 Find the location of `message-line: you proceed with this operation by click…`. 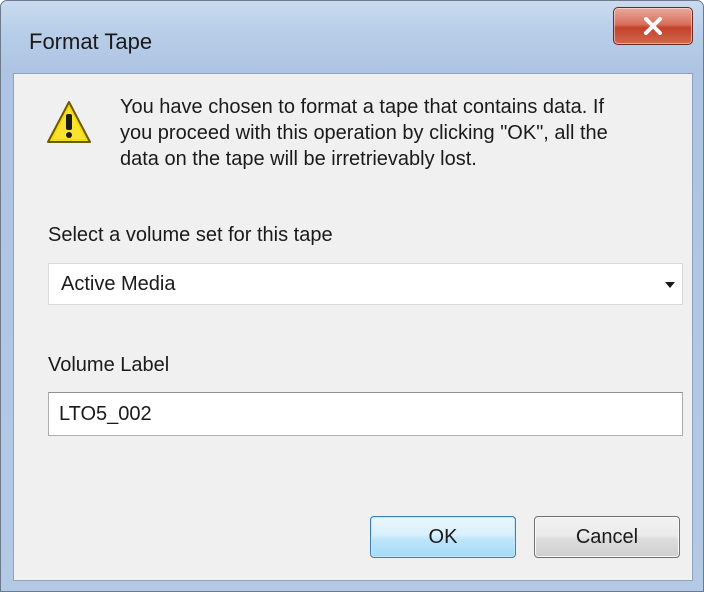

message-line: you proceed with this operation by click… is located at coordinates (364, 133).